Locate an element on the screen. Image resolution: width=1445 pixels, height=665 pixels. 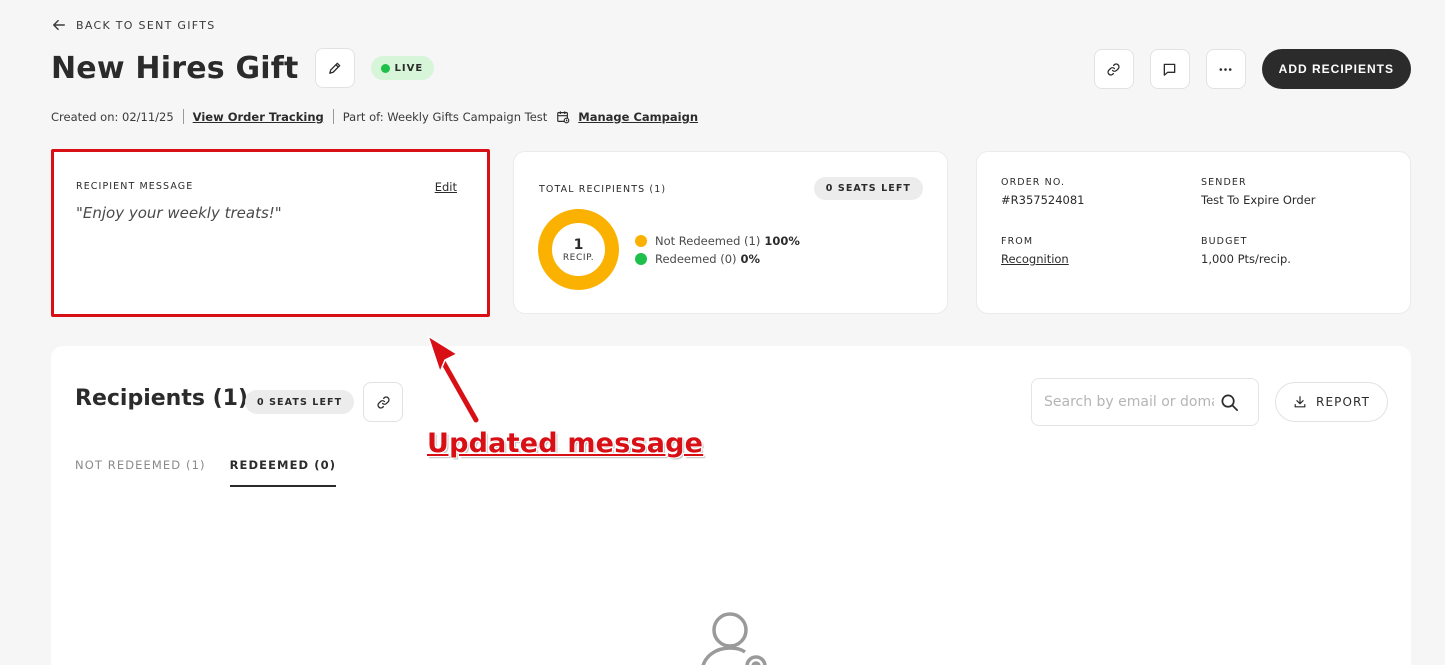
tab-redeemed: REDEEMED (0) is located at coordinates (283, 472).